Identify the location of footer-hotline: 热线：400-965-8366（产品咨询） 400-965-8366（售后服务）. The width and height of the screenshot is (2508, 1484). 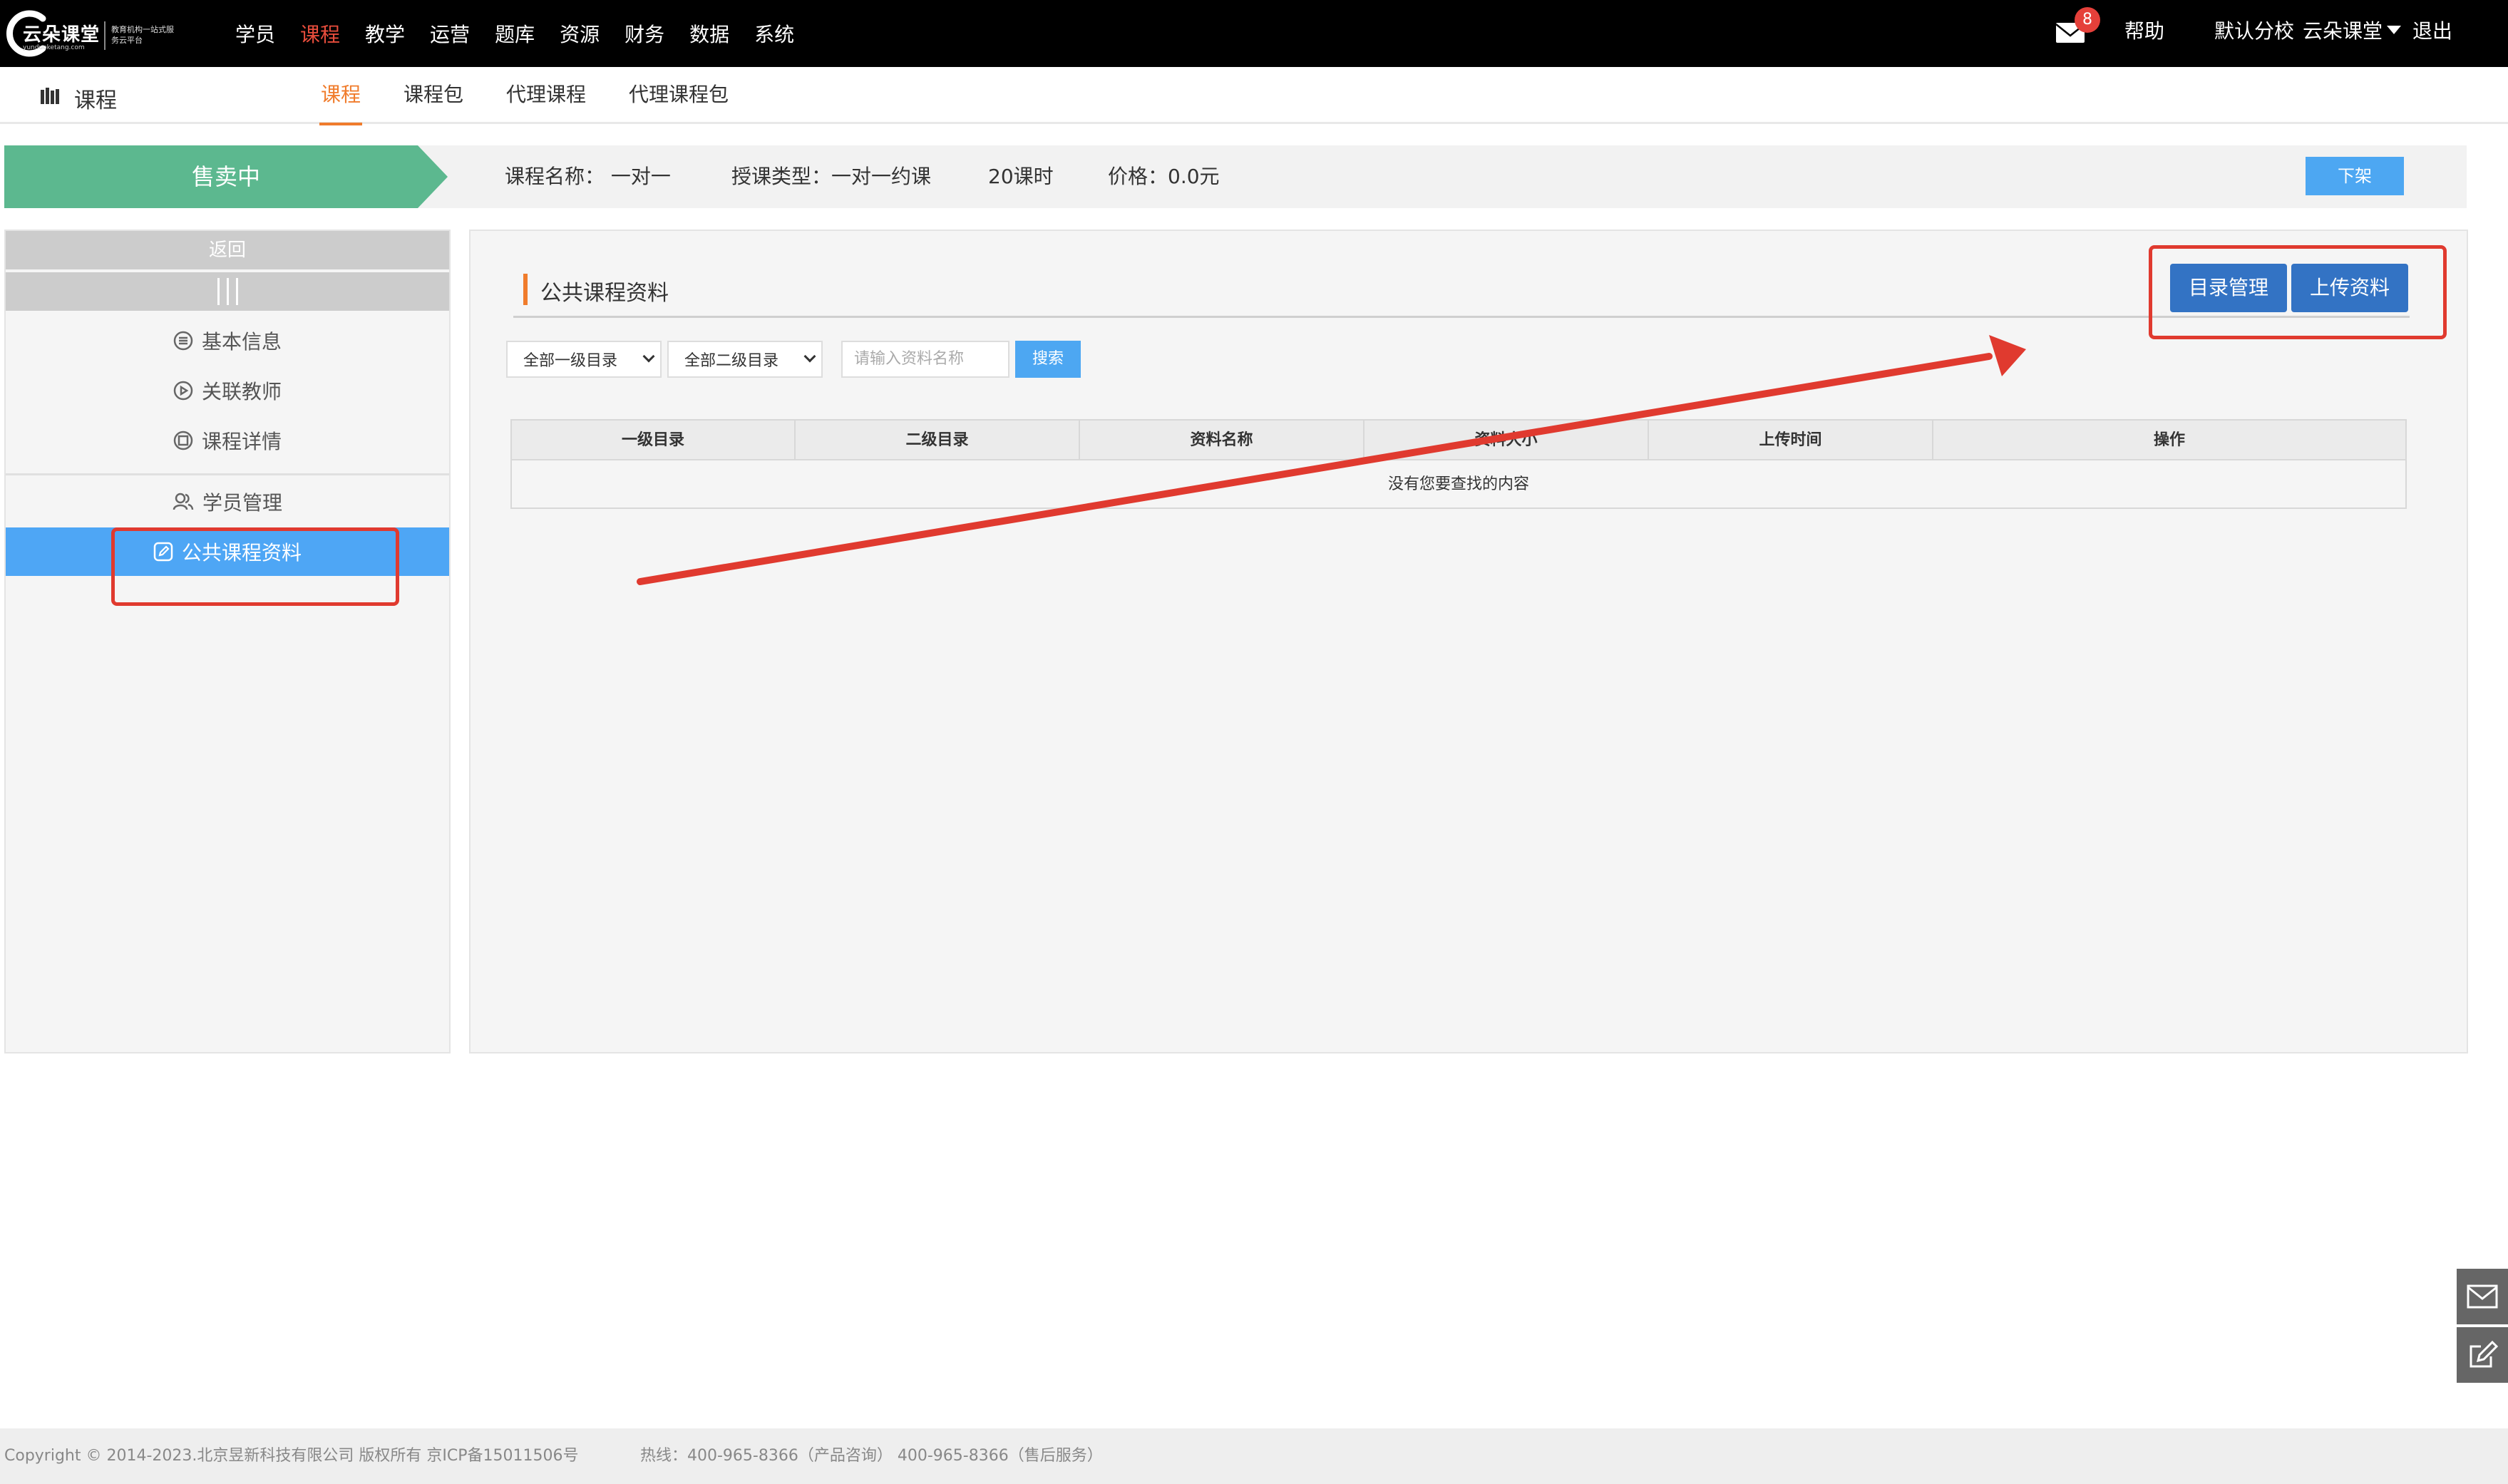
(871, 1456).